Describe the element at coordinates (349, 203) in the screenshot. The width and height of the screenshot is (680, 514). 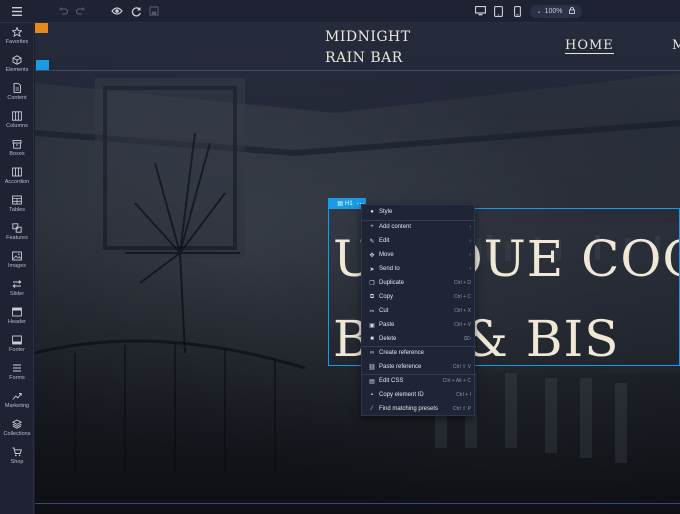
I see `element-type-label: H1` at that location.